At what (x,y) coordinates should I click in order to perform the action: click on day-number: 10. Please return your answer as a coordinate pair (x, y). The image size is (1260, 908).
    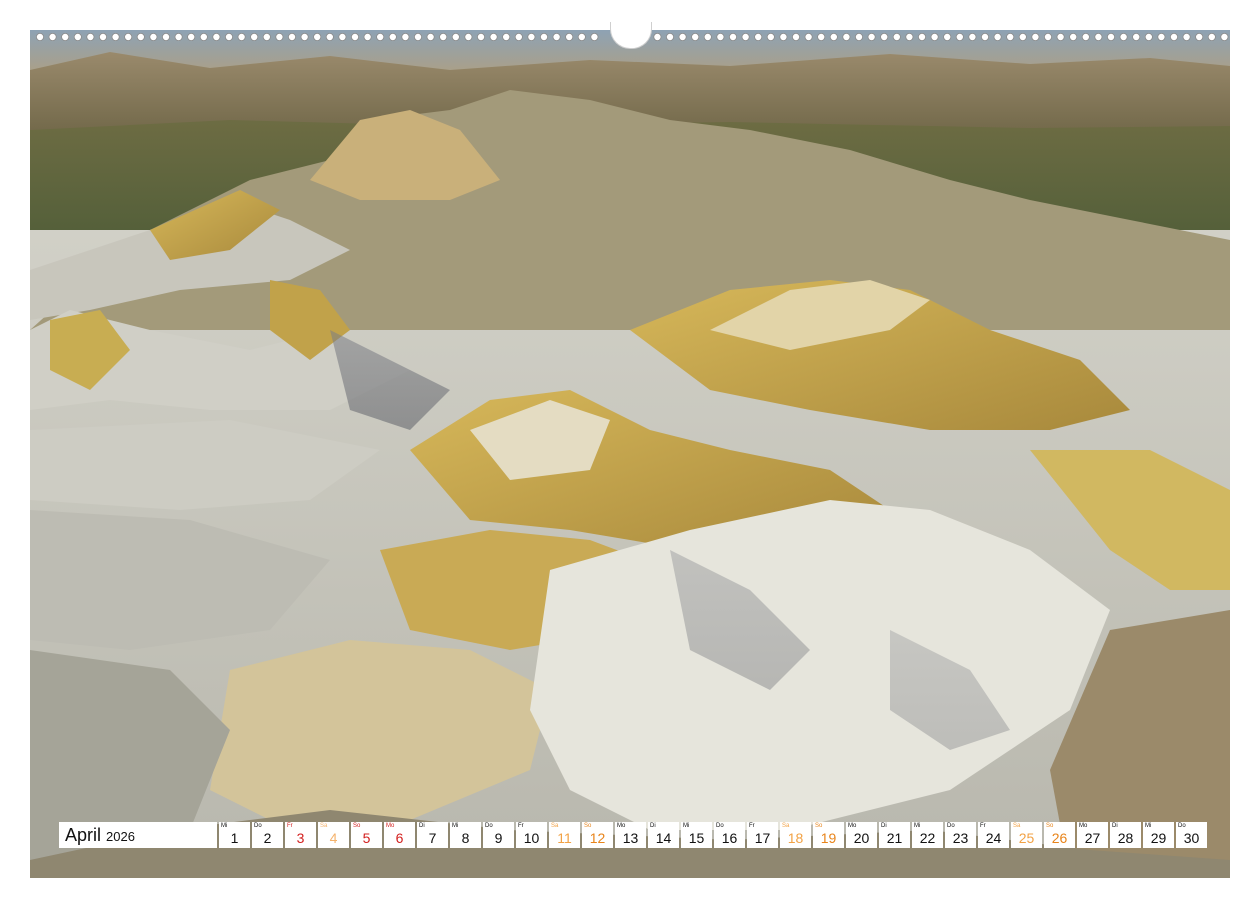
    Looking at the image, I should click on (531, 838).